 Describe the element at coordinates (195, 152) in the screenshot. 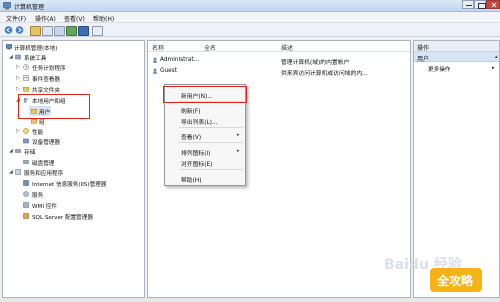

I see `menu-item-arrange-icons: 排列图标(I)` at that location.